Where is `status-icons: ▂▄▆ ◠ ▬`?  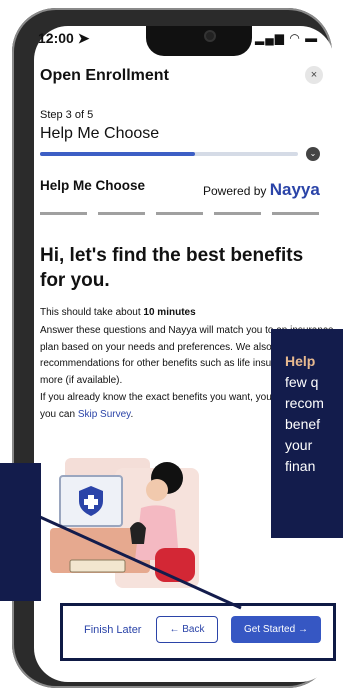
status-icons: ▂▄▆ ◠ ▬ is located at coordinates (286, 38).